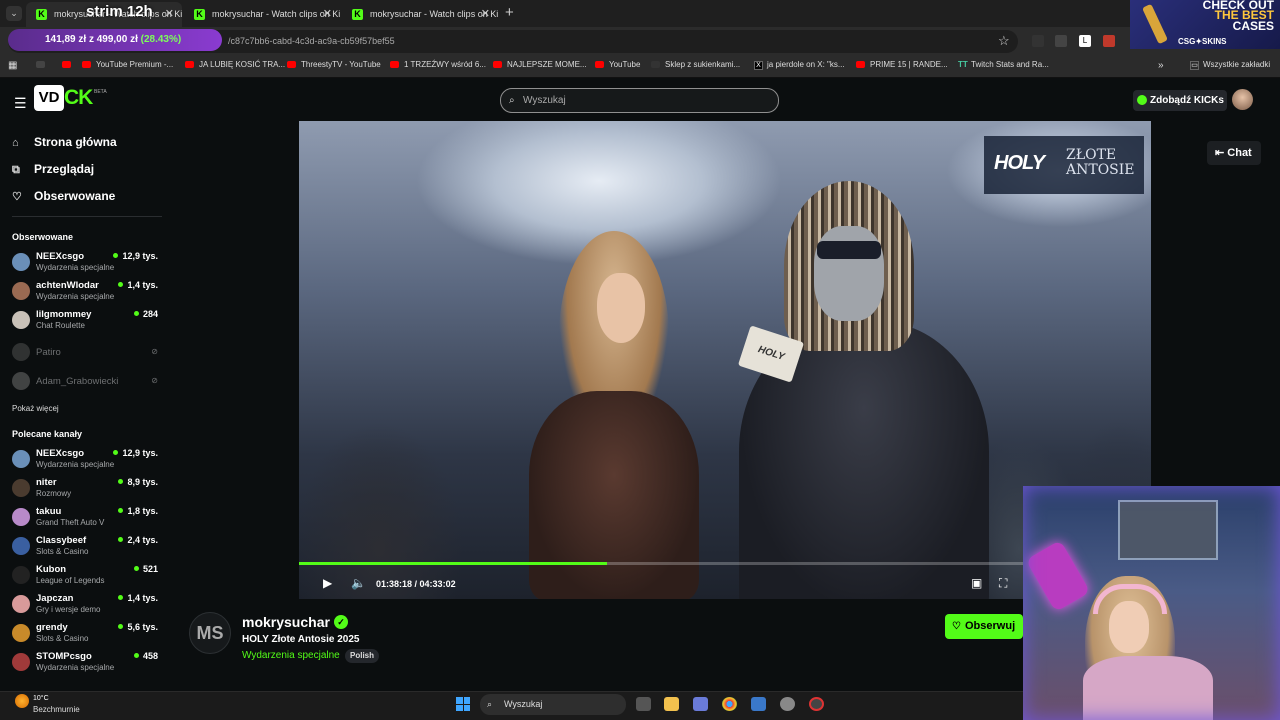  I want to click on theatre-mode-icon: ▣, so click(976, 583).